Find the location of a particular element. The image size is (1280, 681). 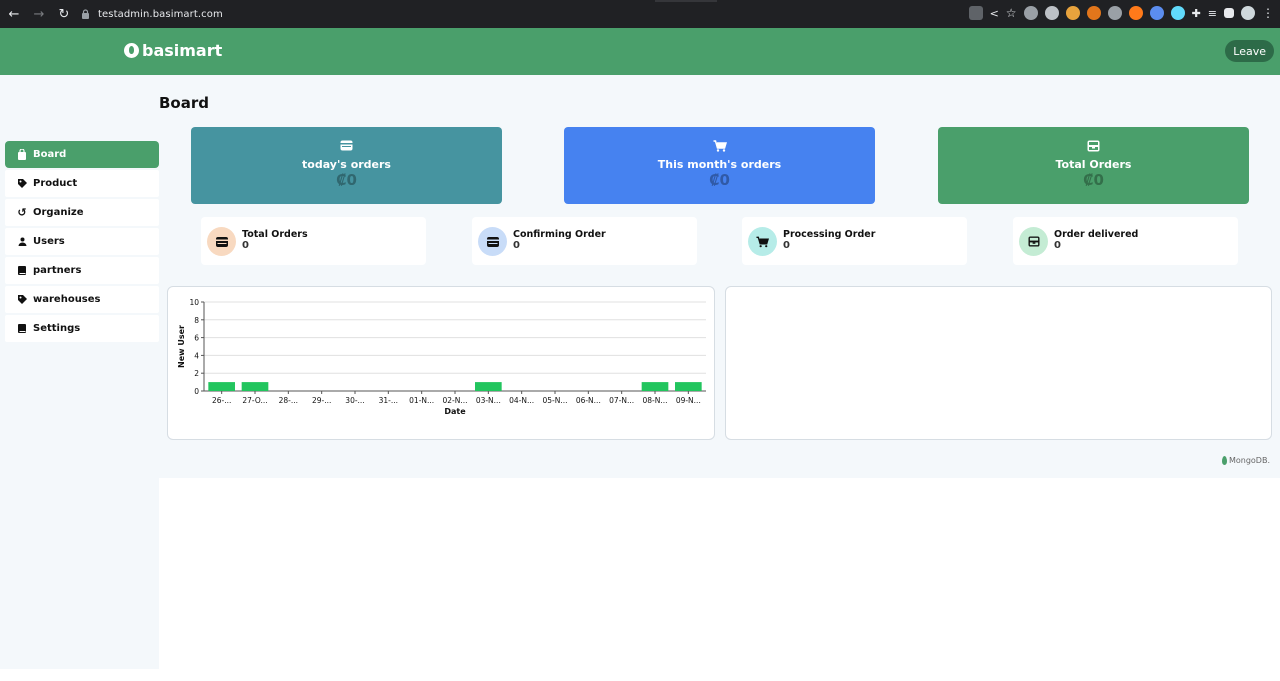

card-title: This month's orders is located at coordinates (719, 164).